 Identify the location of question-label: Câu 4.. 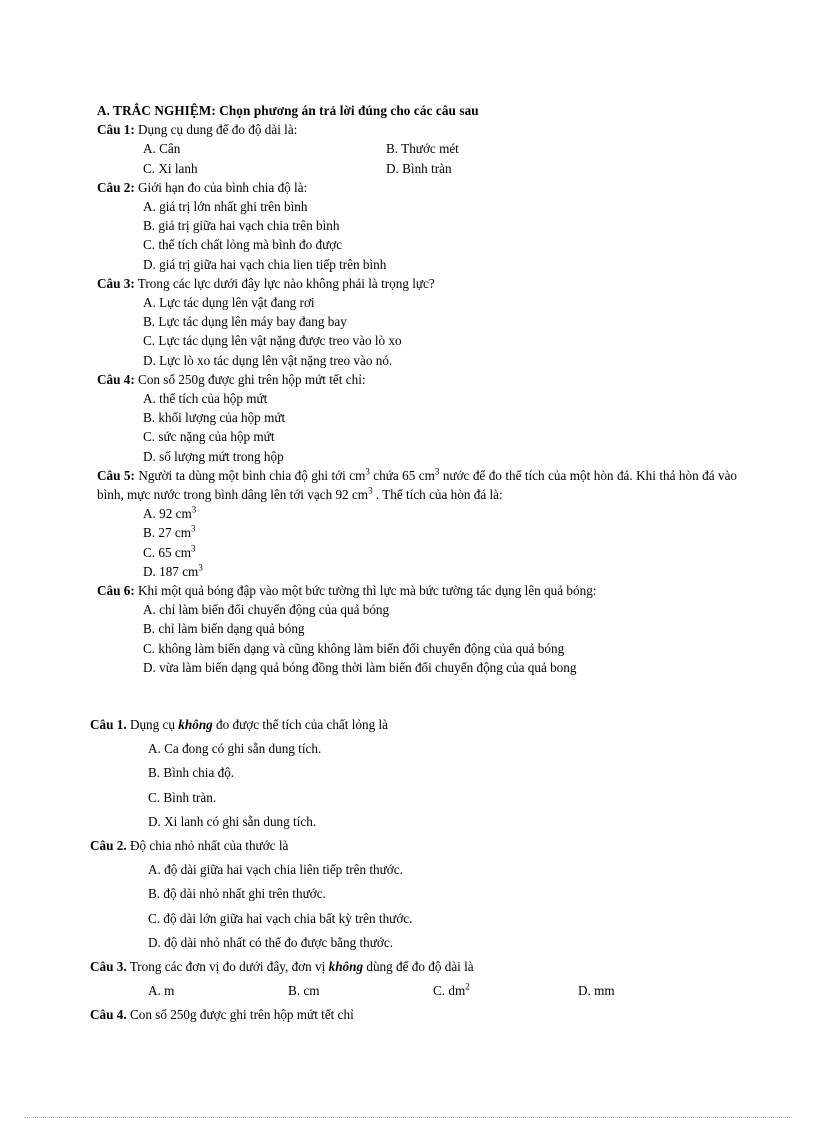
(108, 1015).